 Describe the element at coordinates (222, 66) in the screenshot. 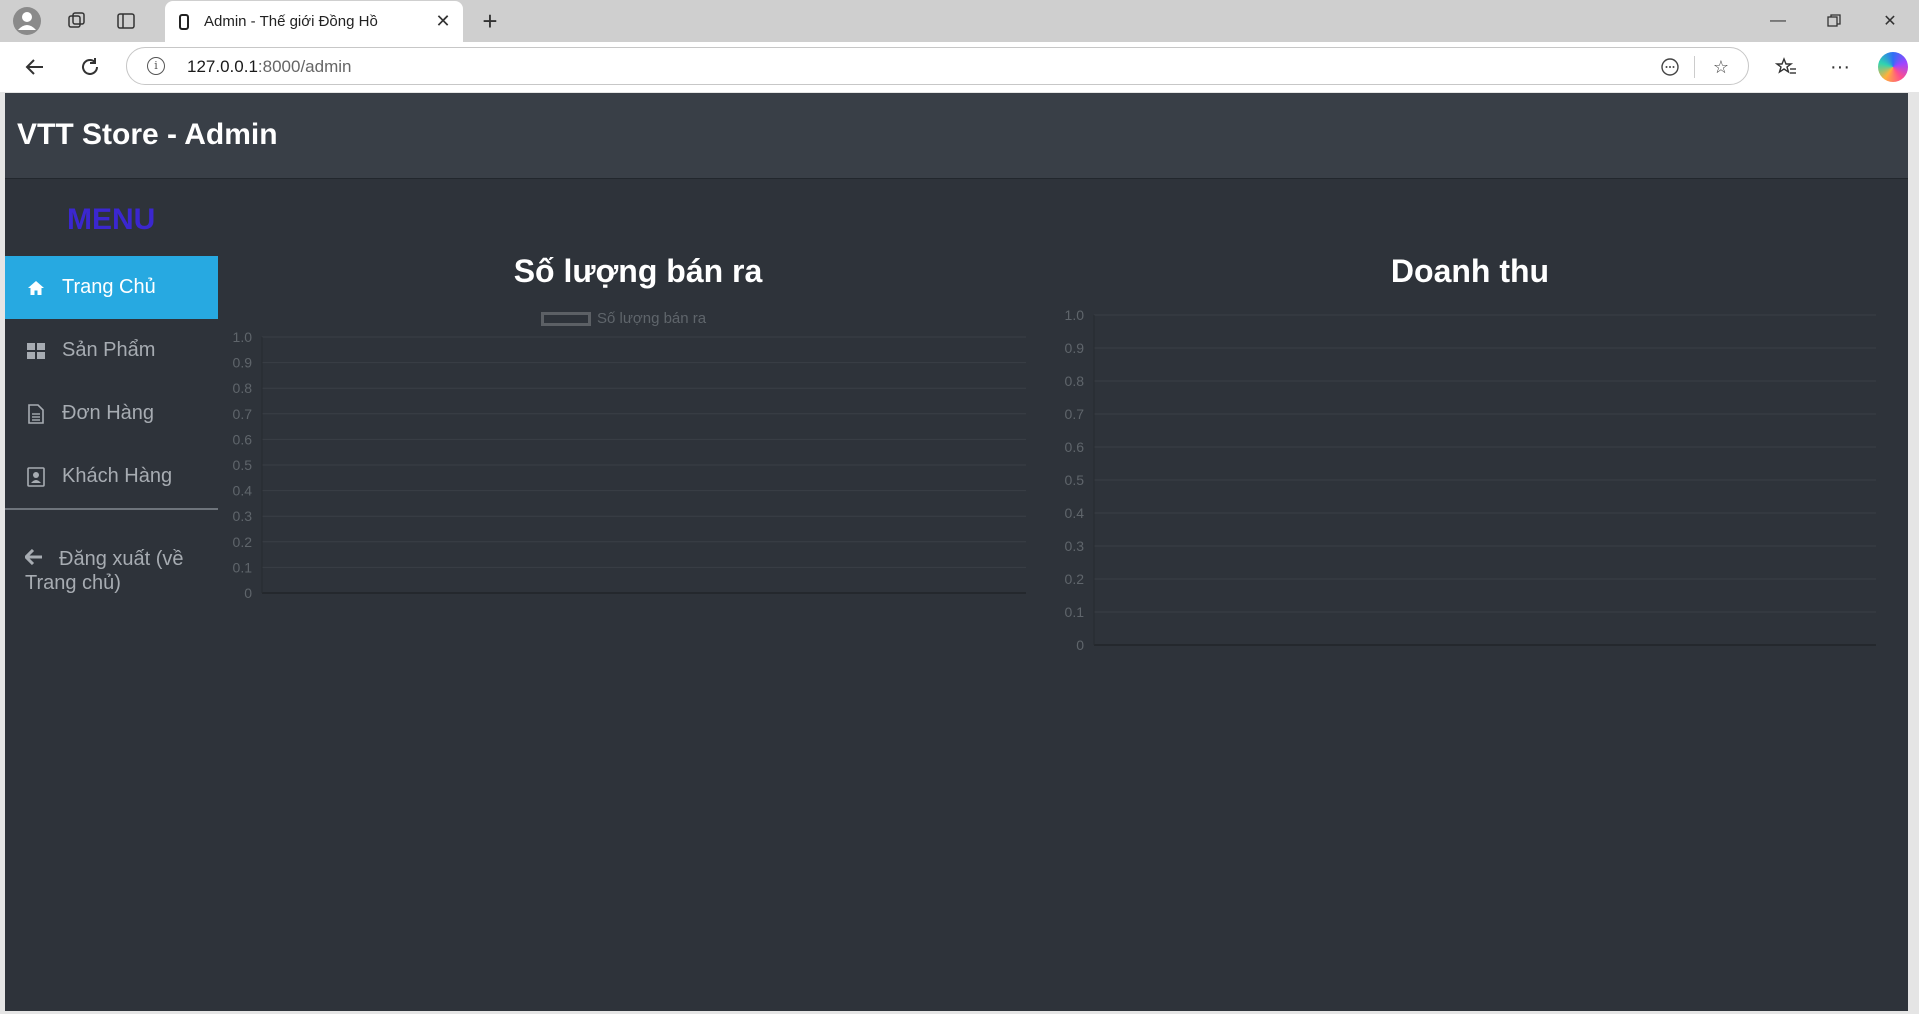

I see `url-host: 127.0.0.1` at that location.